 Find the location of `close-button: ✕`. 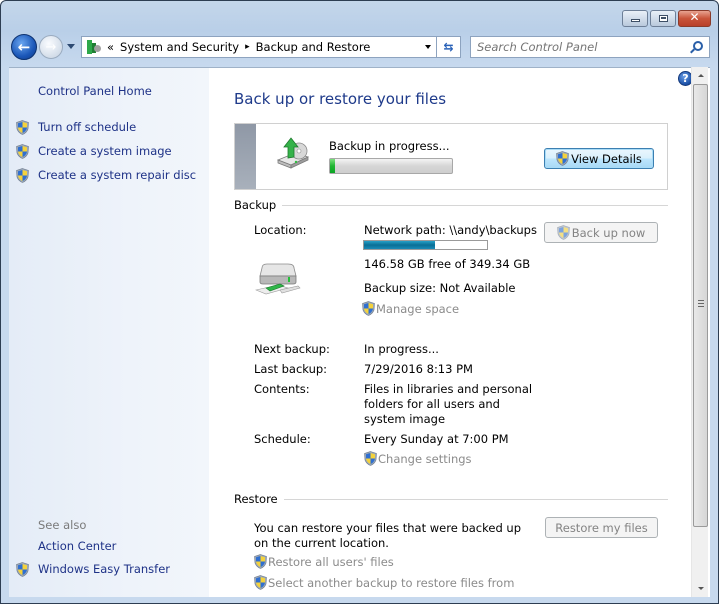

close-button: ✕ is located at coordinates (694, 18).